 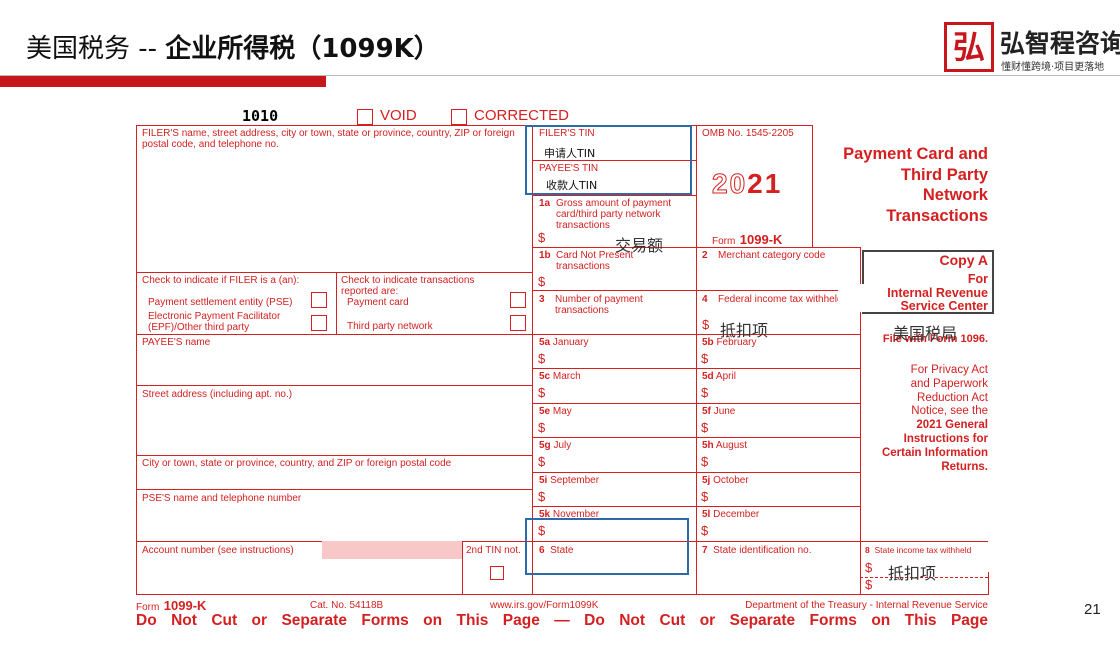 What do you see at coordinates (334, 334) in the screenshot?
I see `row-div-check` at bounding box center [334, 334].